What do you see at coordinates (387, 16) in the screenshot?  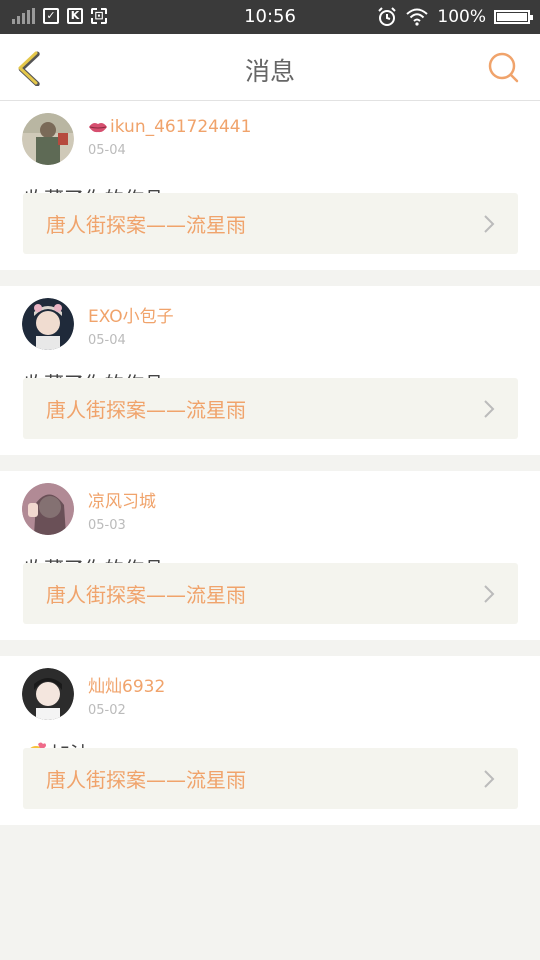 I see `alarm-icon` at bounding box center [387, 16].